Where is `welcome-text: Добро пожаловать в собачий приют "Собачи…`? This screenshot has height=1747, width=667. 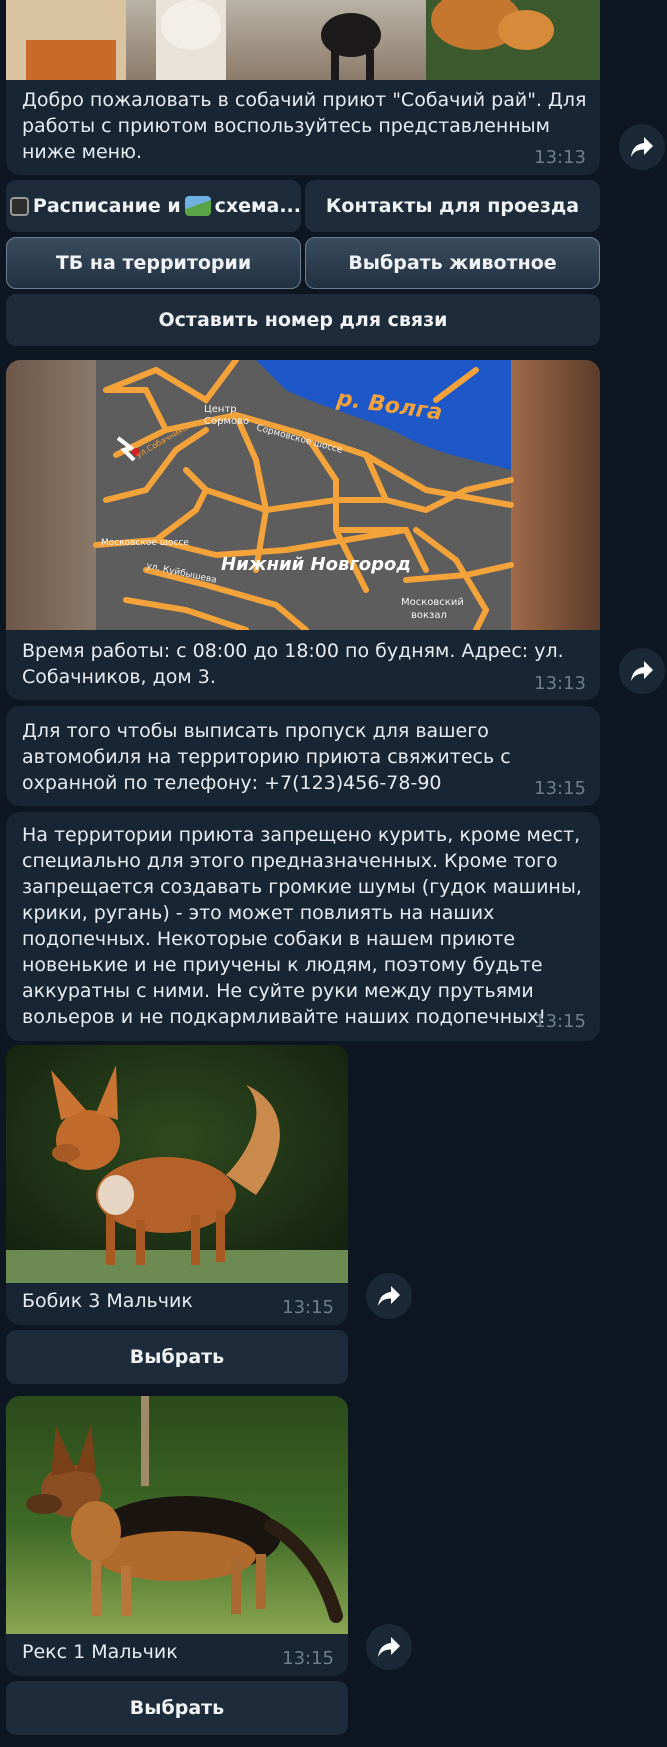
welcome-text: Добро пожаловать в собачий приют "Собачи… is located at coordinates (307, 126).